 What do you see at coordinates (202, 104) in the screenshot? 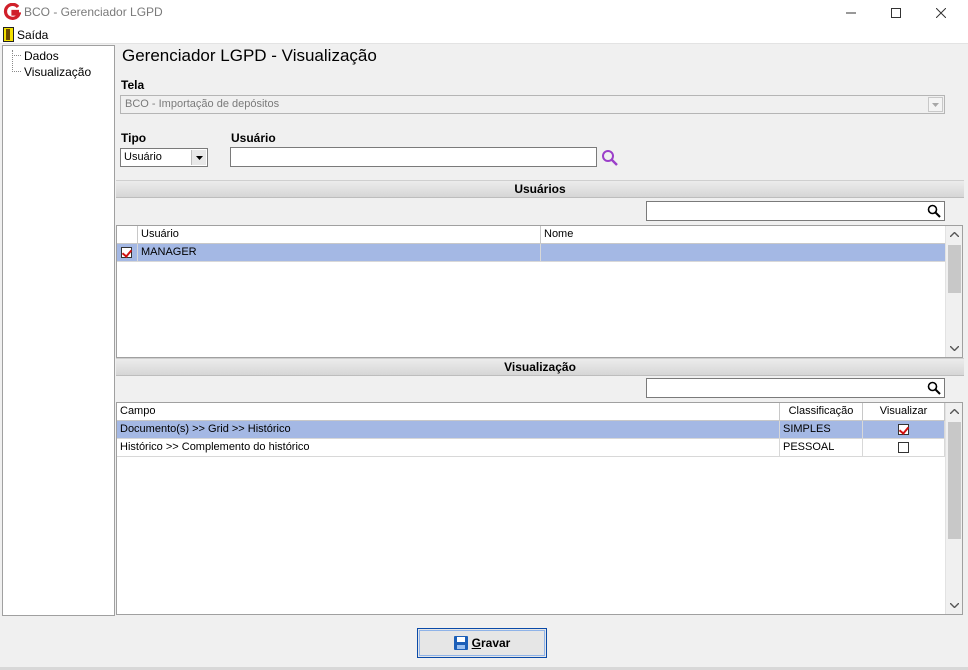
I see `screen-select-value: BCO - Importação de depósitos` at bounding box center [202, 104].